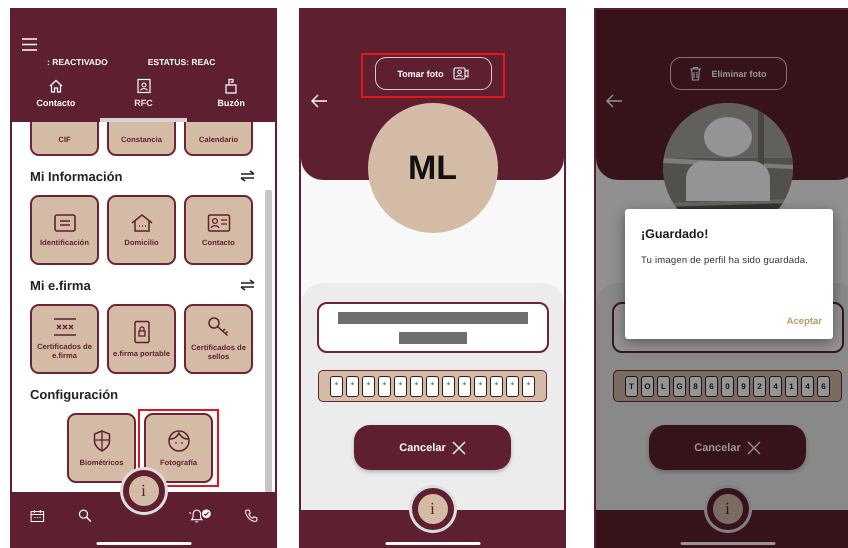  Describe the element at coordinates (77, 63) in the screenshot. I see `status-text: : REACTIVADO` at that location.